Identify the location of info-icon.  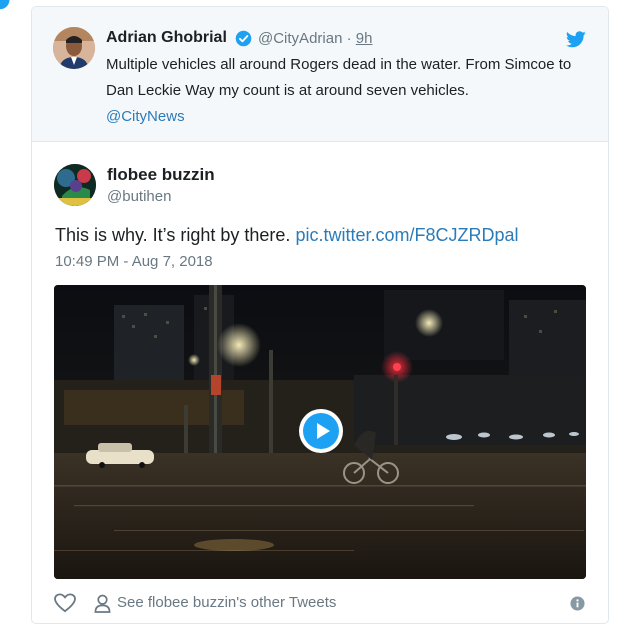
(577, 603).